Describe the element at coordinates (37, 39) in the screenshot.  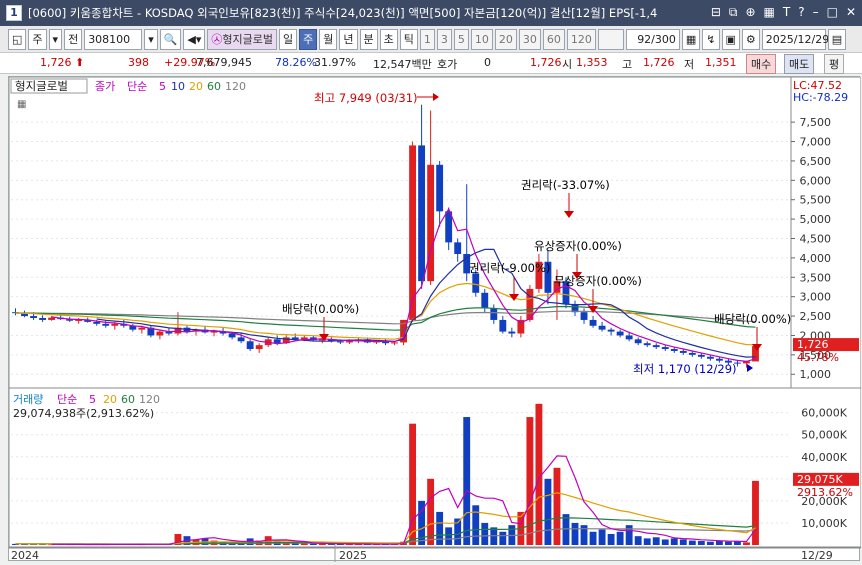
I see `mode-select: 주` at that location.